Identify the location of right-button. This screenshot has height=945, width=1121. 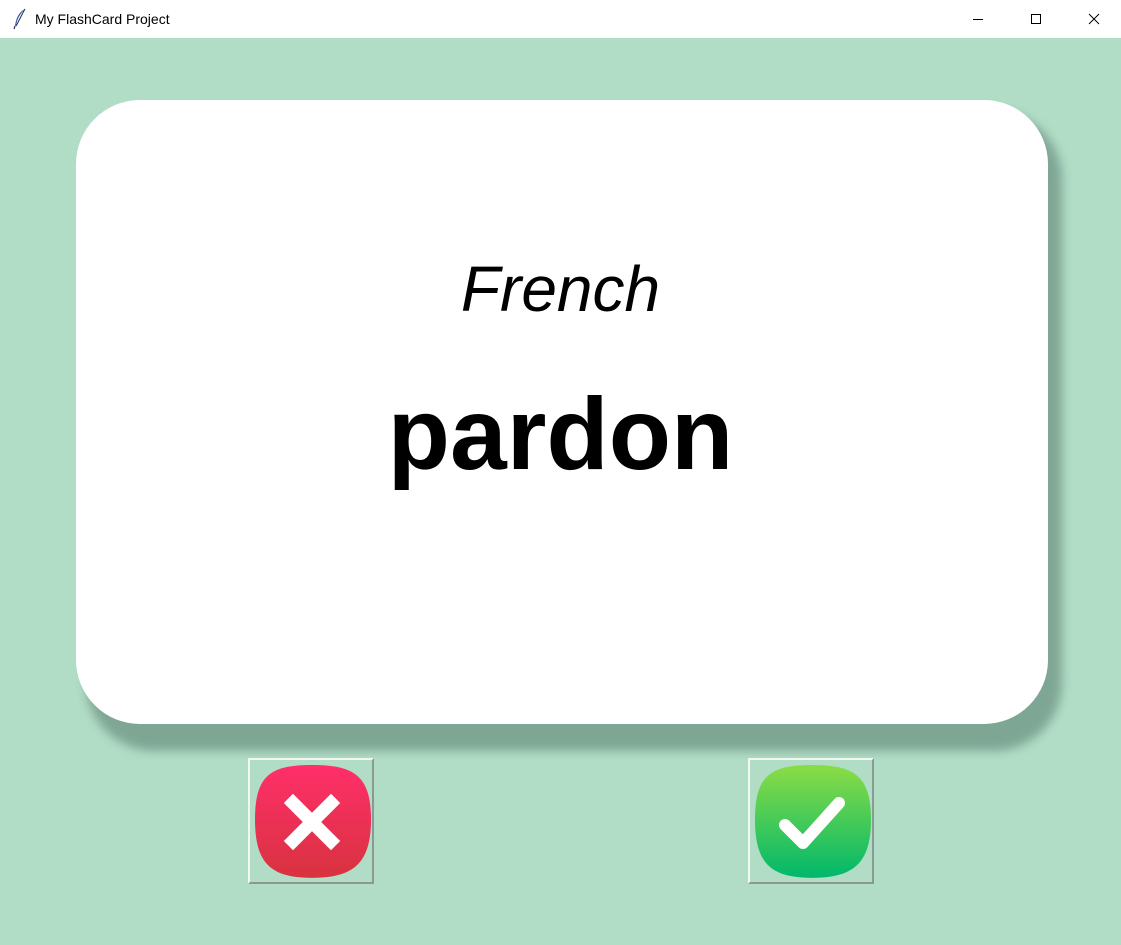
(811, 821).